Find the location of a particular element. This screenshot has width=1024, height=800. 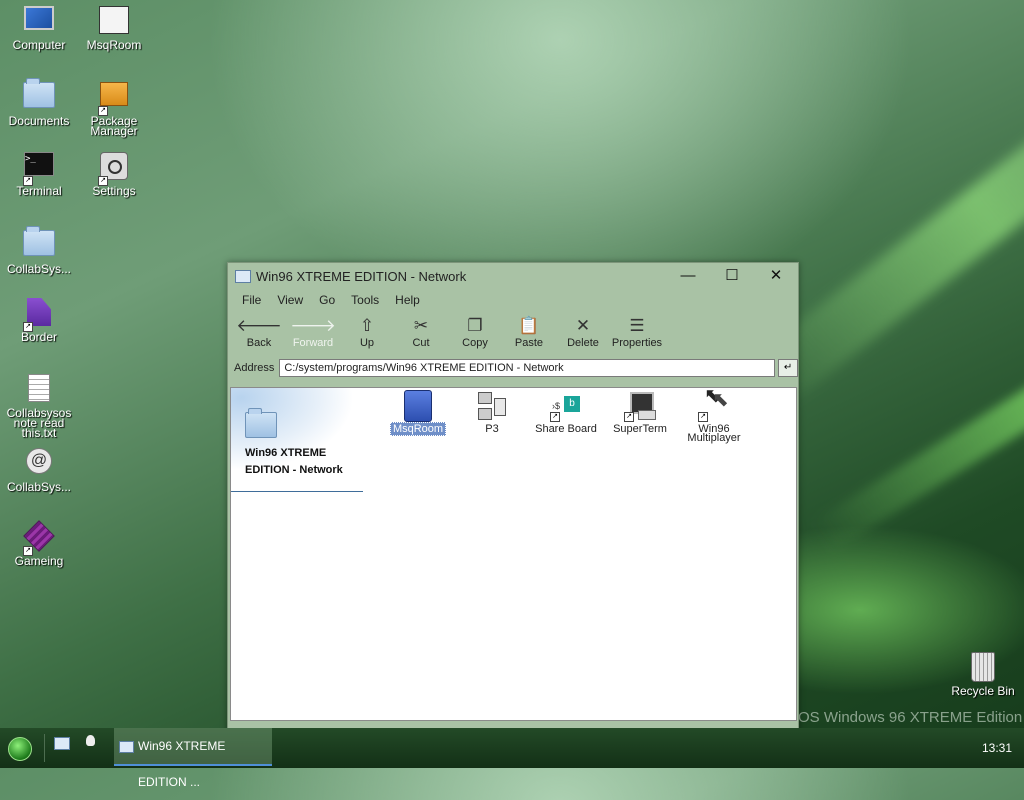

desktop-icon-label: Collabsysos note read this.txt is located at coordinates (39, 423).